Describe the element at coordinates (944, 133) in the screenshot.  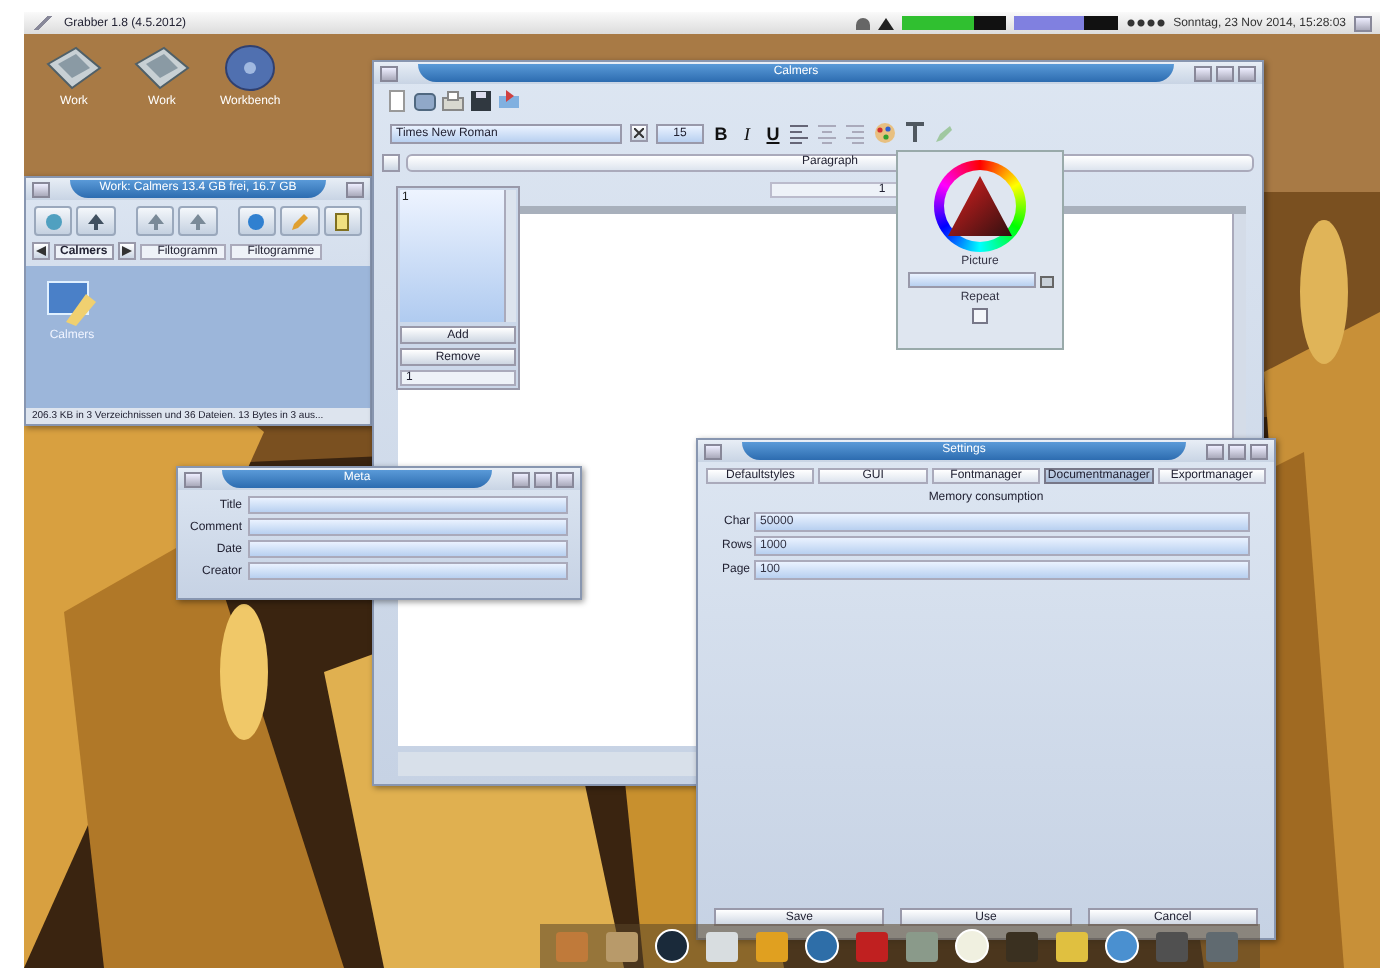
I see `marker-icon` at that location.